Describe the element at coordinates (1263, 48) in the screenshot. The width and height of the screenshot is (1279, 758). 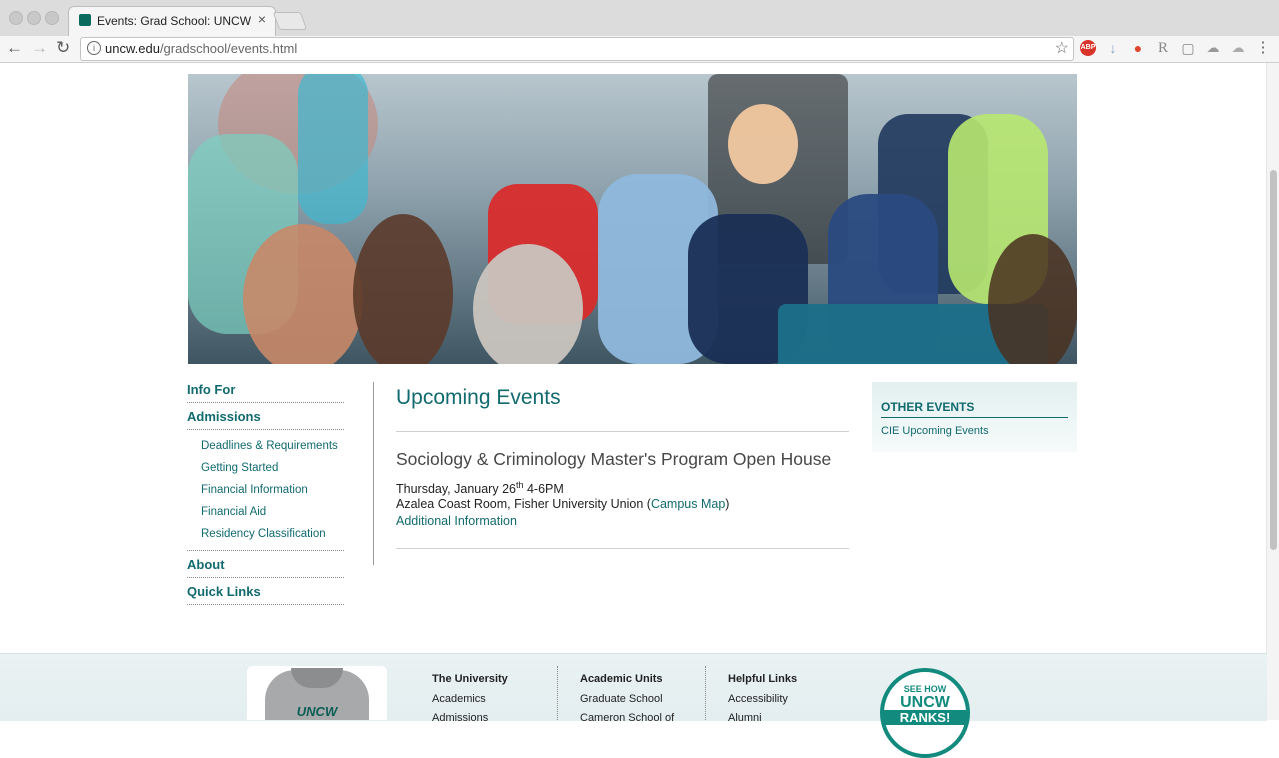
I see `browser-menu-icon: ⋮` at that location.